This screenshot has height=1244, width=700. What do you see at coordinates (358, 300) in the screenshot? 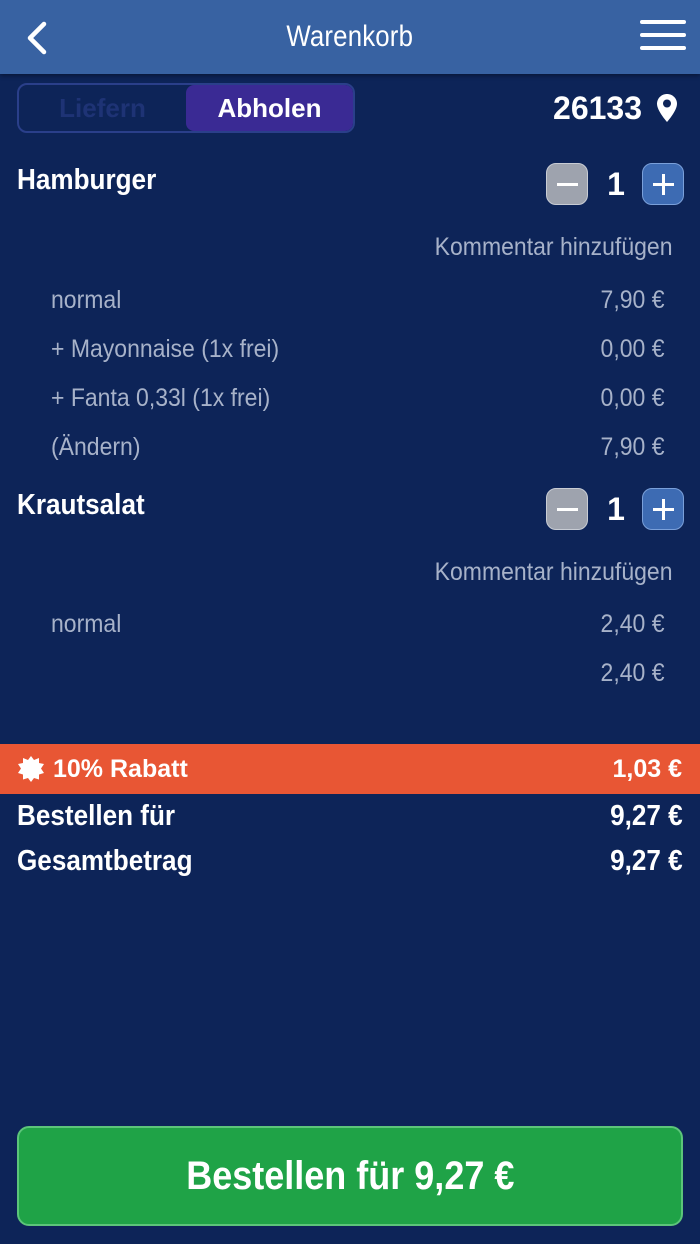
I see `item-line: normal 7,90 €` at bounding box center [358, 300].